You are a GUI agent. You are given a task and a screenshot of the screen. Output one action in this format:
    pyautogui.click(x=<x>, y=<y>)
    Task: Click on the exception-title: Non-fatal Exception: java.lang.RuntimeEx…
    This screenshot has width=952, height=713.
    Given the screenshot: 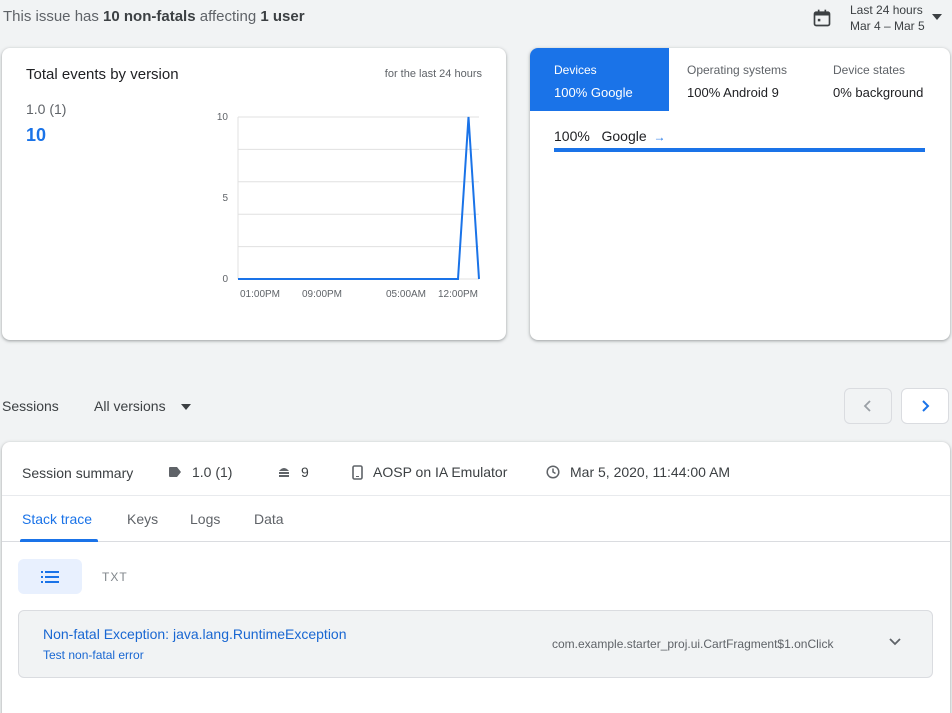 What is the action you would take?
    pyautogui.click(x=195, y=634)
    